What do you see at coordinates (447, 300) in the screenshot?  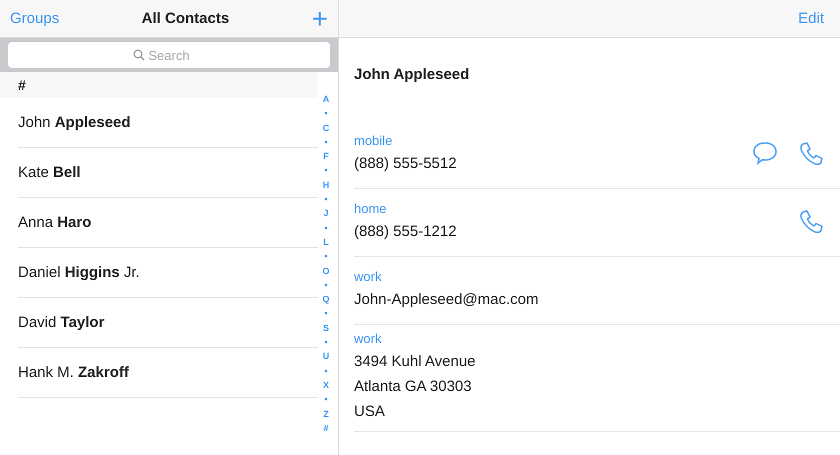 I see `field-value: John-Appleseed@mac.com` at bounding box center [447, 300].